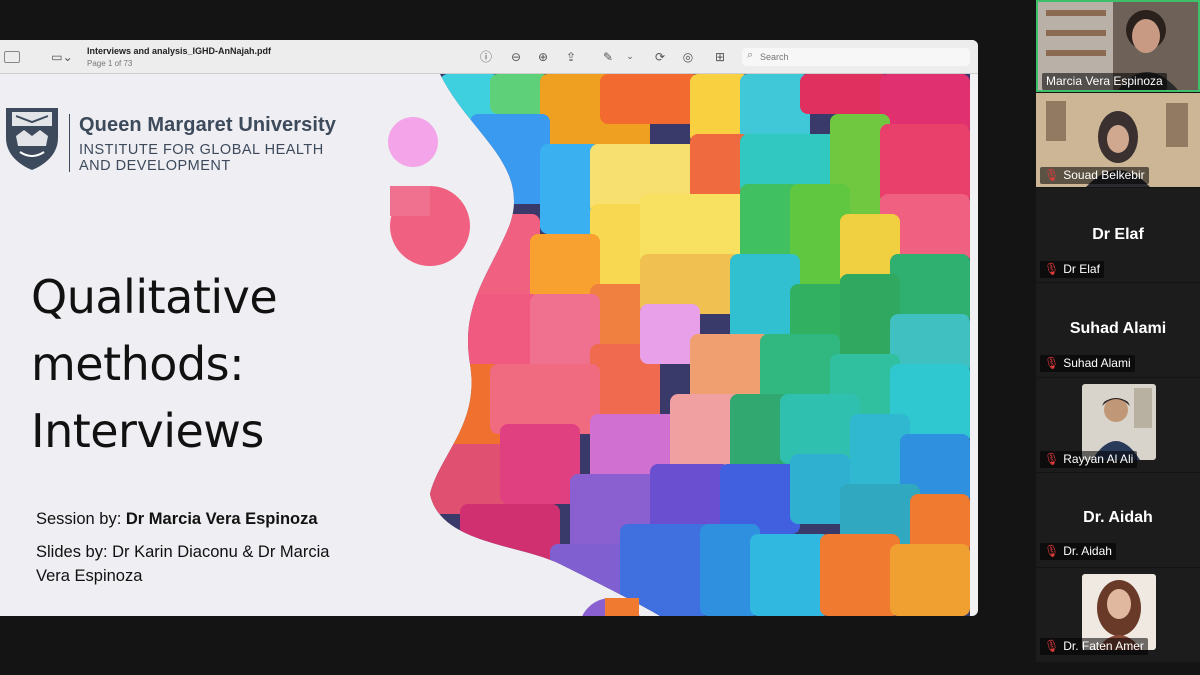 This screenshot has width=1200, height=675. Describe the element at coordinates (81, 519) in the screenshot. I see `session-label: Session by:` at that location.